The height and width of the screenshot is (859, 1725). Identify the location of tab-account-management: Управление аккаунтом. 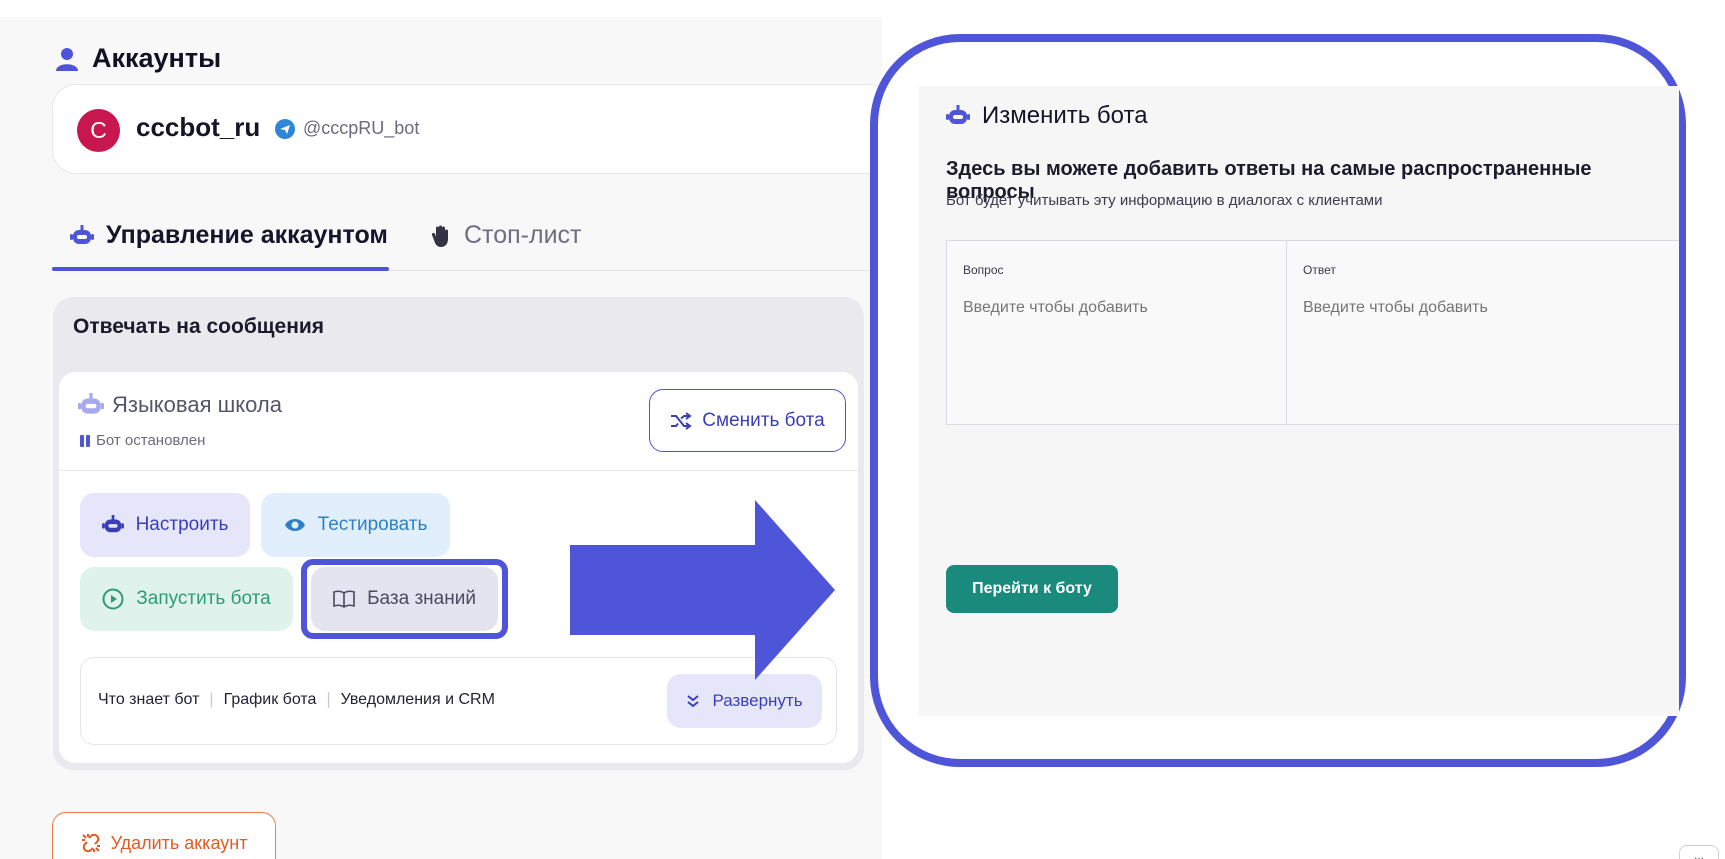
(229, 235).